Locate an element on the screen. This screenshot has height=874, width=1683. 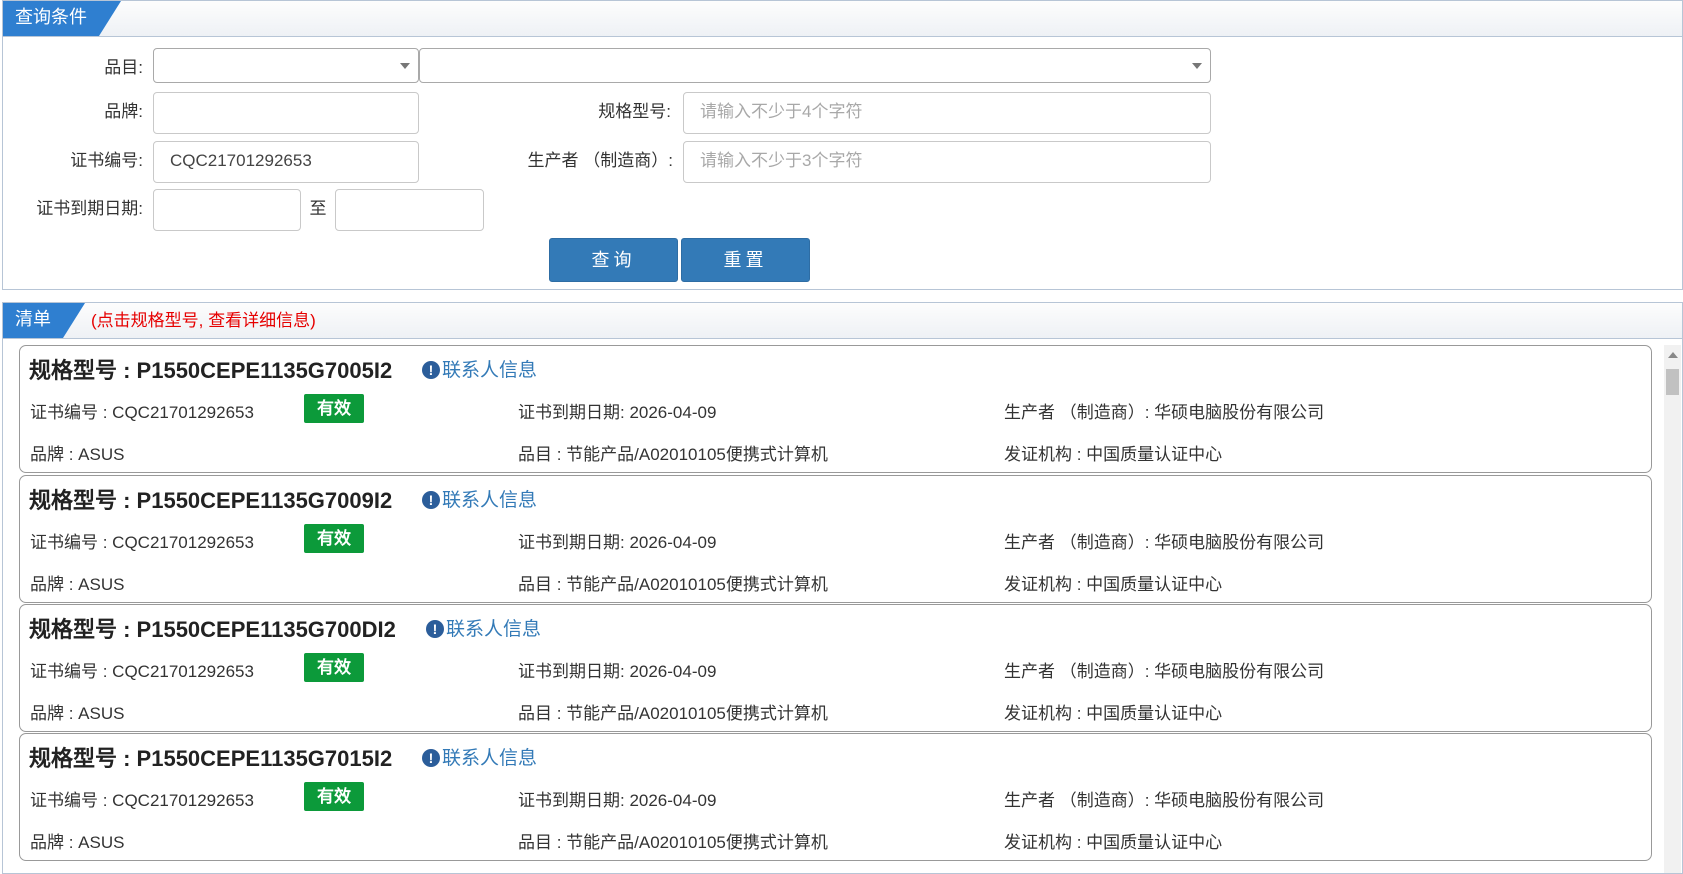
model-label: 规格型号: is located at coordinates (634, 111).